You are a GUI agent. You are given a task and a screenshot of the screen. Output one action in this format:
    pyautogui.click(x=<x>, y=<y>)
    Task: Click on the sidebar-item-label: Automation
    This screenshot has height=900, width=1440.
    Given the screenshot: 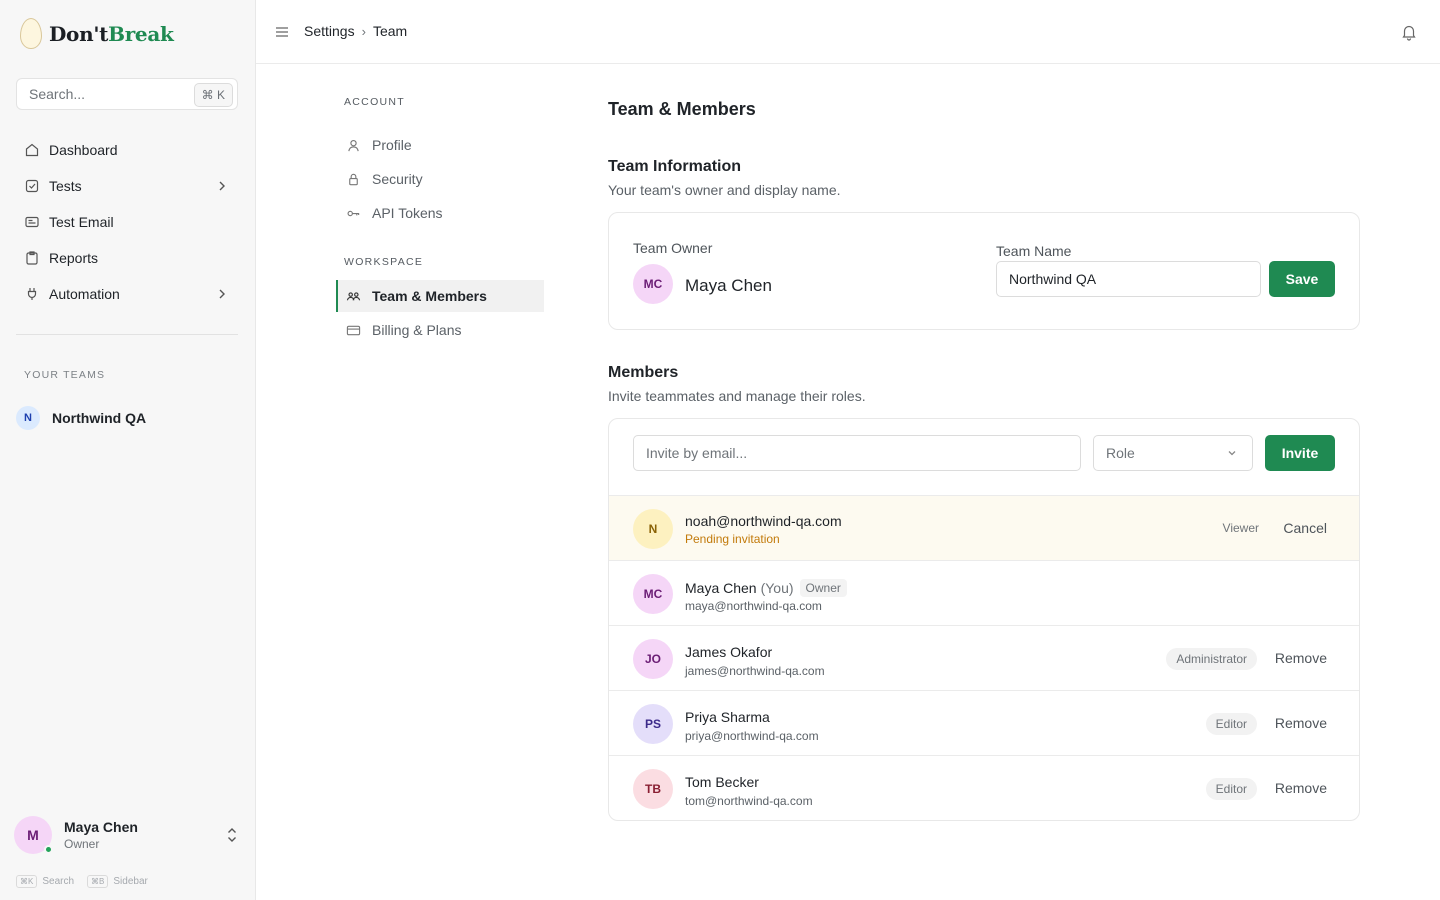 What is the action you would take?
    pyautogui.click(x=84, y=294)
    